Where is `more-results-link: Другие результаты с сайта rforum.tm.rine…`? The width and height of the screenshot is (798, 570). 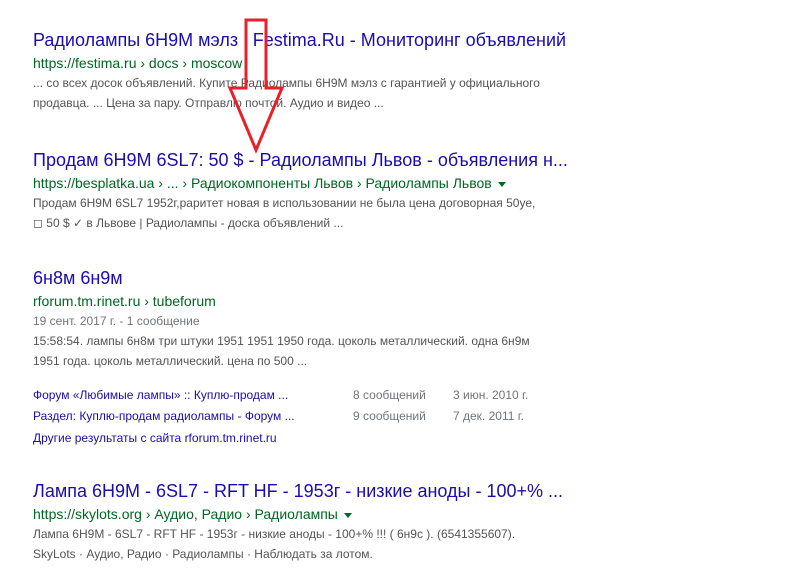 more-results-link: Другие результаты с сайта rforum.tm.rine… is located at coordinates (155, 438).